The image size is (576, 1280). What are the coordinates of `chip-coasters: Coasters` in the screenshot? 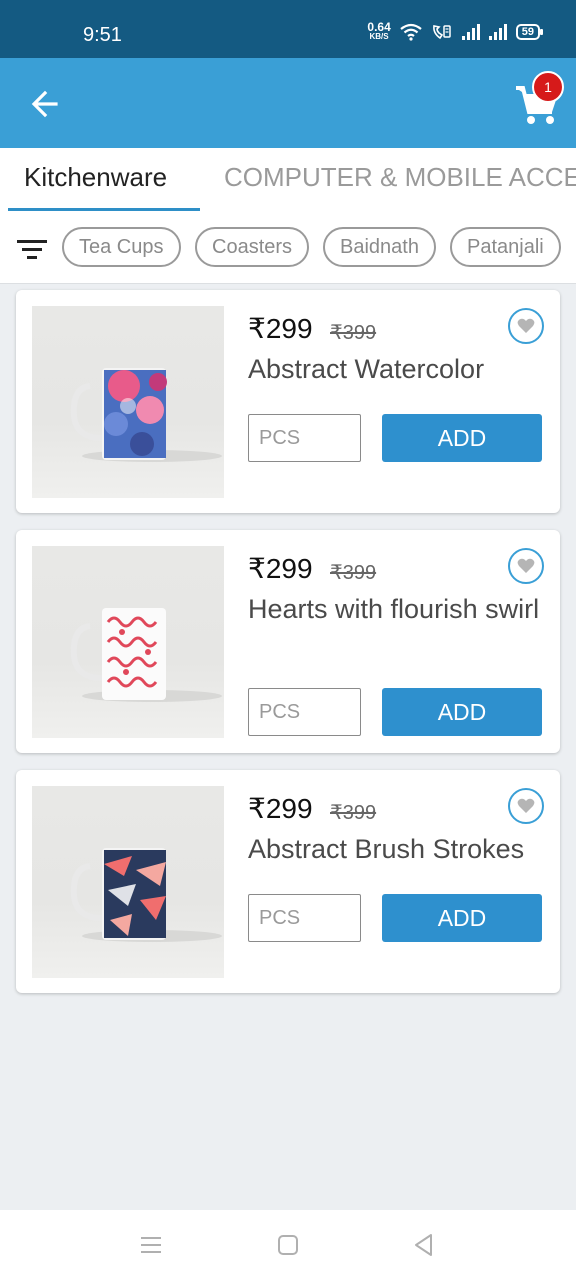 It's located at (252, 247).